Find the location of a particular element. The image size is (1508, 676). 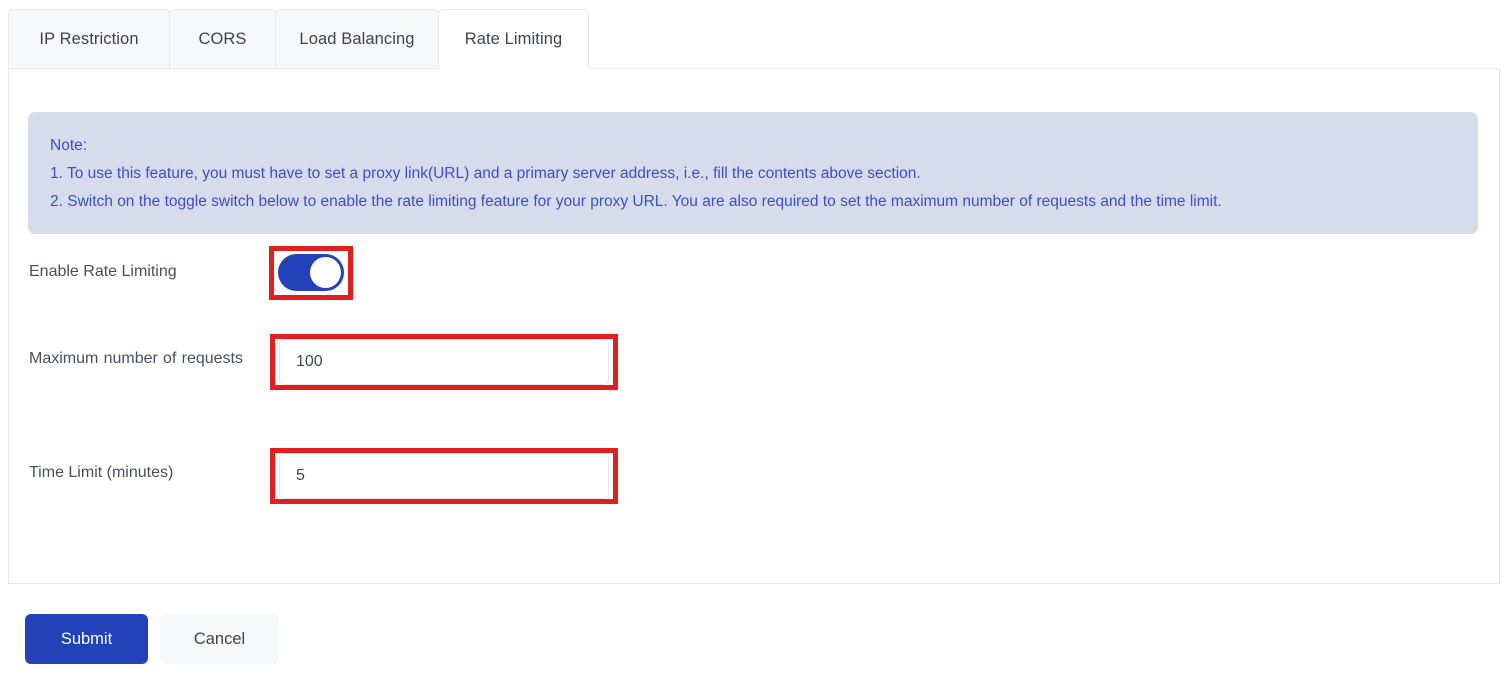

tab-cors: CORS is located at coordinates (222, 39).